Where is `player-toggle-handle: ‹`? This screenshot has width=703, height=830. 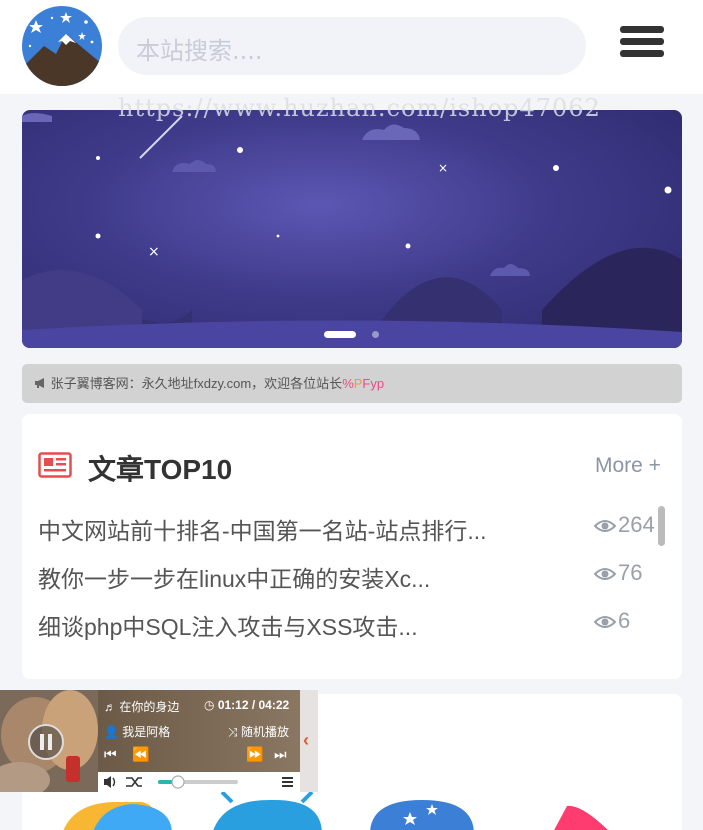
player-toggle-handle: ‹ is located at coordinates (309, 741).